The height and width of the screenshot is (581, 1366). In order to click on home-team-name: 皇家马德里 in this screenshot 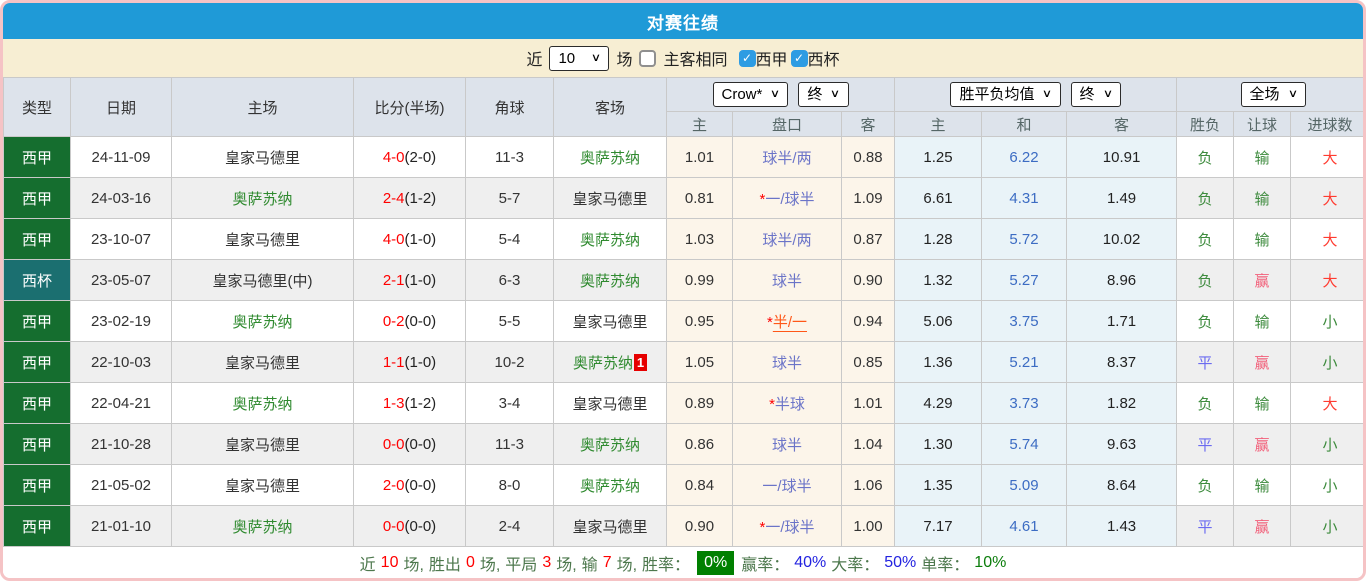, I will do `click(262, 486)`.